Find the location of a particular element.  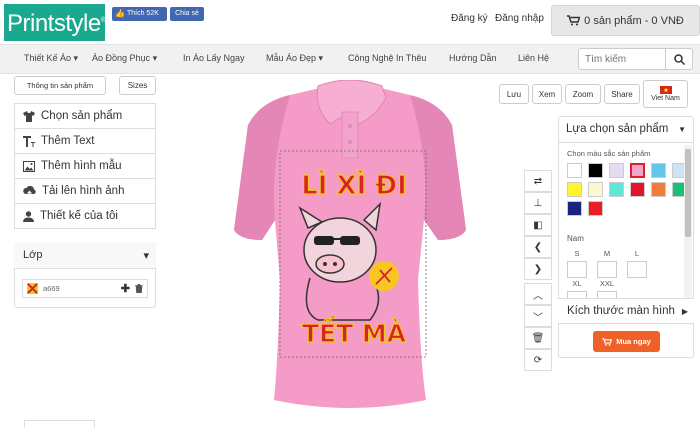

nav-item-huong-dan: Hướng Dẫn is located at coordinates (472, 58).